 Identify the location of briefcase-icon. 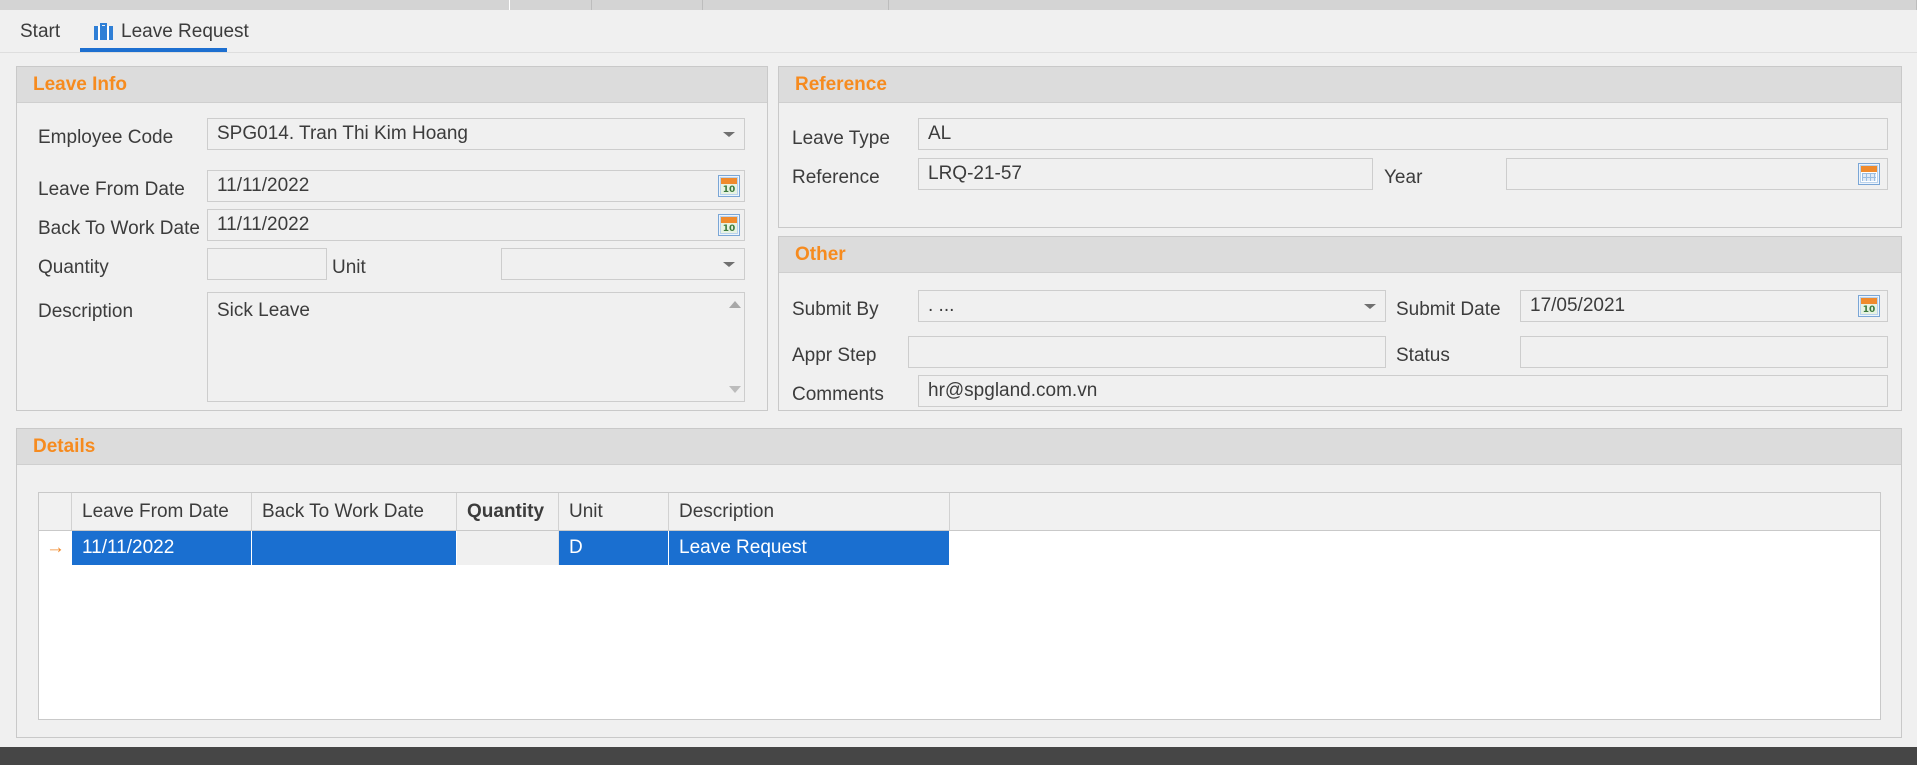
(103, 31).